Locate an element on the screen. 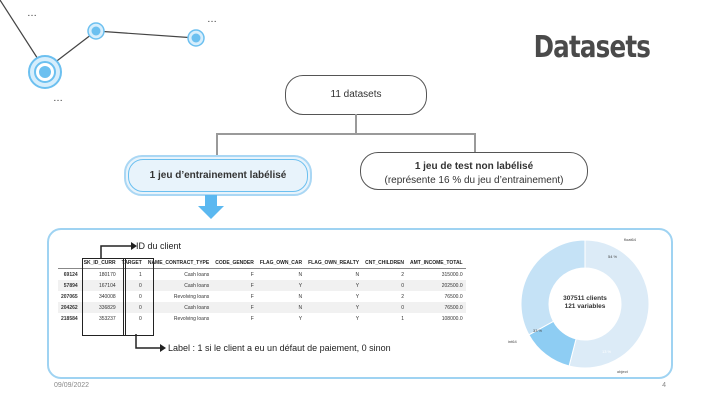 This screenshot has width=720, height=405. slice-percent-object: 13 % is located at coordinates (607, 351).